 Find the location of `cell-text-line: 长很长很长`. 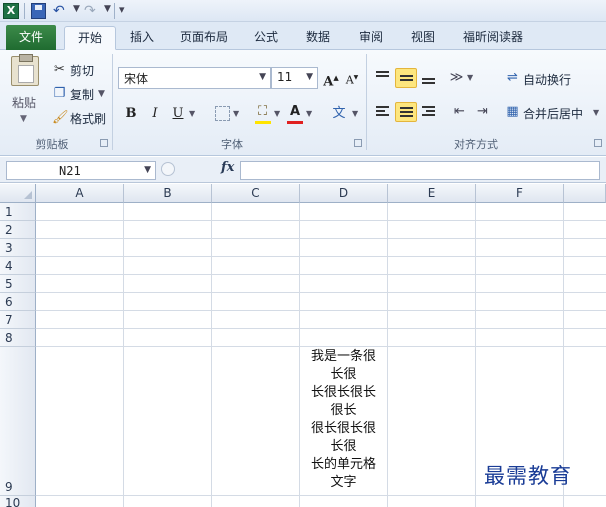

cell-text-line: 长很长很长 is located at coordinates (343, 392).